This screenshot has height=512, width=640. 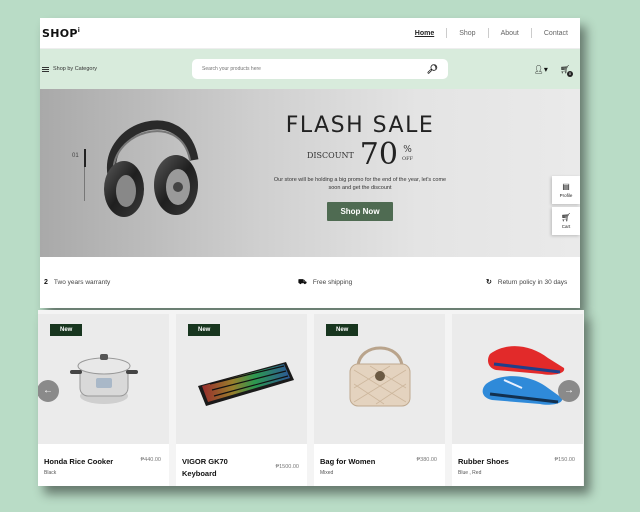 I want to click on logo: SHOPi, so click(x=61, y=33).